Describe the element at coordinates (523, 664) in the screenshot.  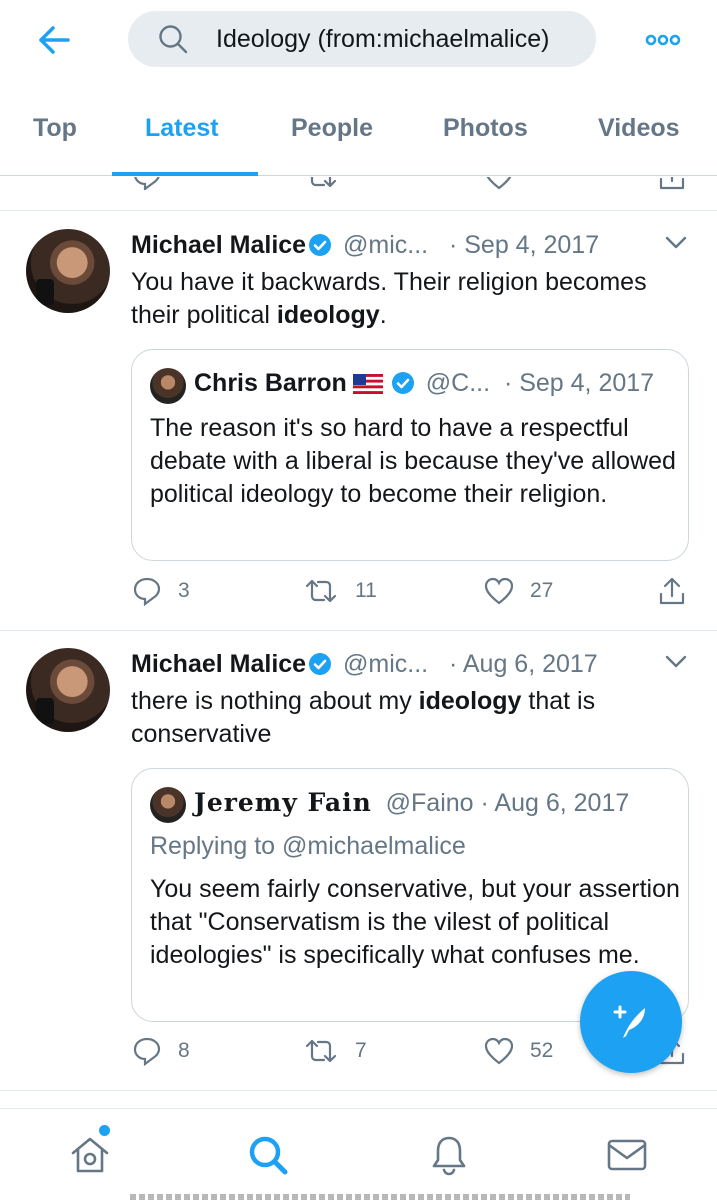
I see `tweet-date: · Aug 6, 2017` at that location.